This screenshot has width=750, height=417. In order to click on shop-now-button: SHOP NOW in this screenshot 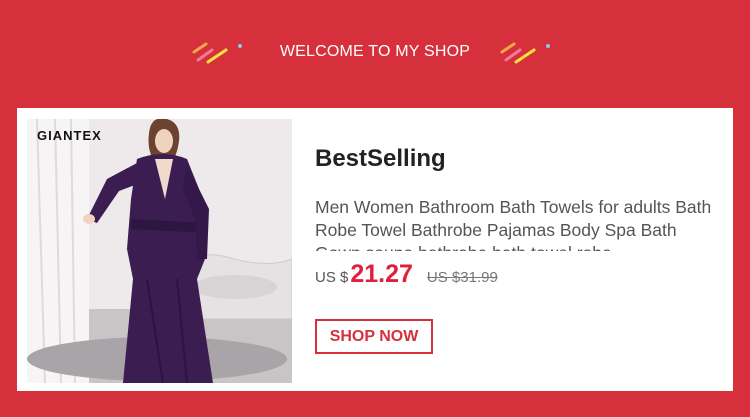, I will do `click(374, 336)`.